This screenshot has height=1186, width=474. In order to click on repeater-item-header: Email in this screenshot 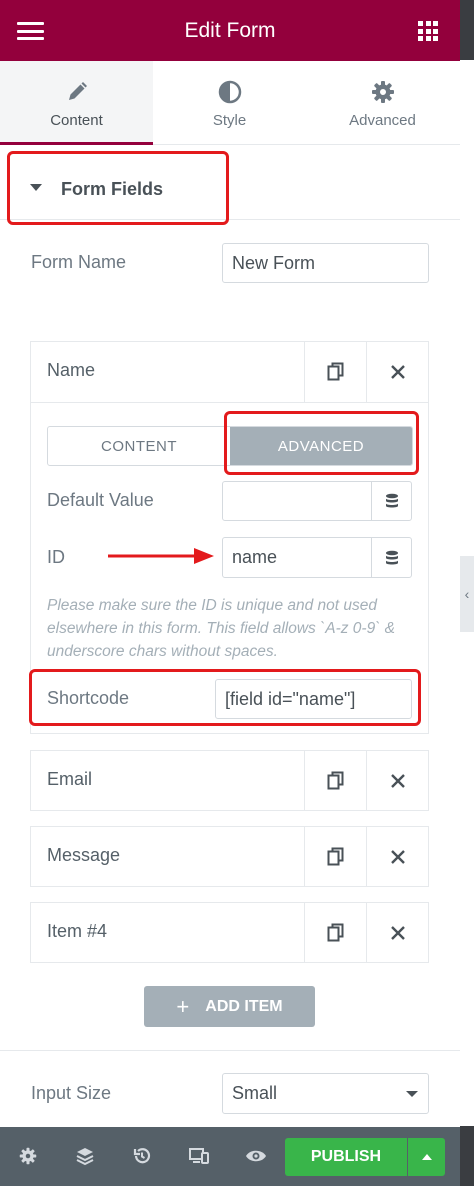, I will do `click(229, 781)`.